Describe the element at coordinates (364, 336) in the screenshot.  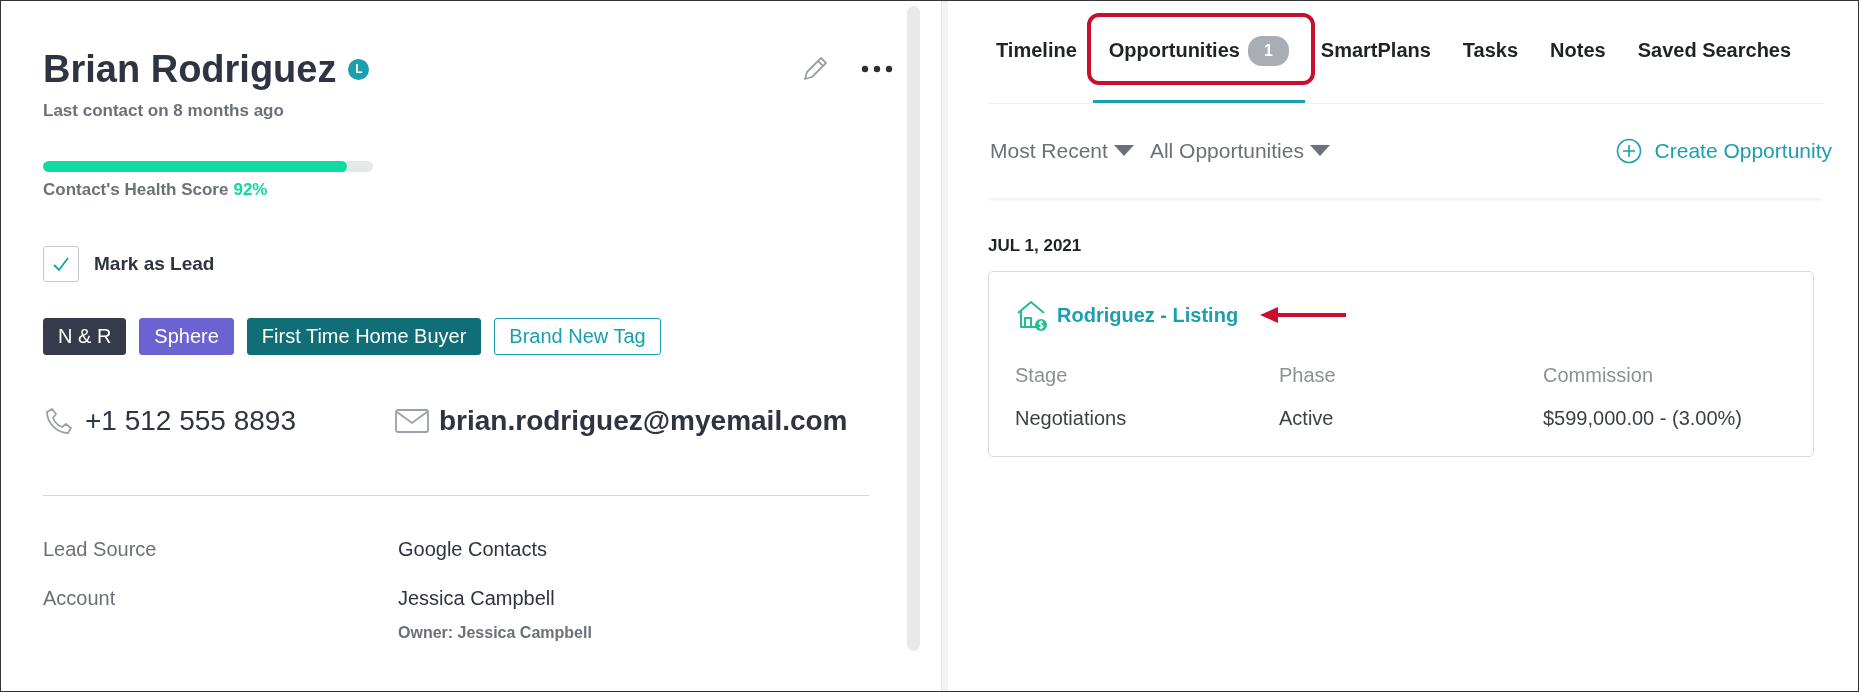
I see `tag: First Time Home Buyer` at that location.